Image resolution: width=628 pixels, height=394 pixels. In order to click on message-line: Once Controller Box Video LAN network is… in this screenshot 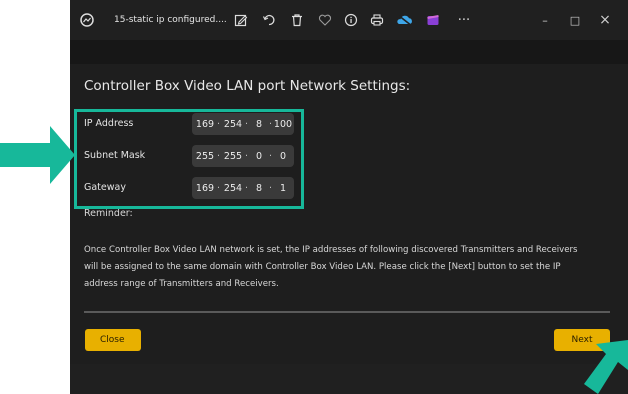, I will do `click(331, 250)`.